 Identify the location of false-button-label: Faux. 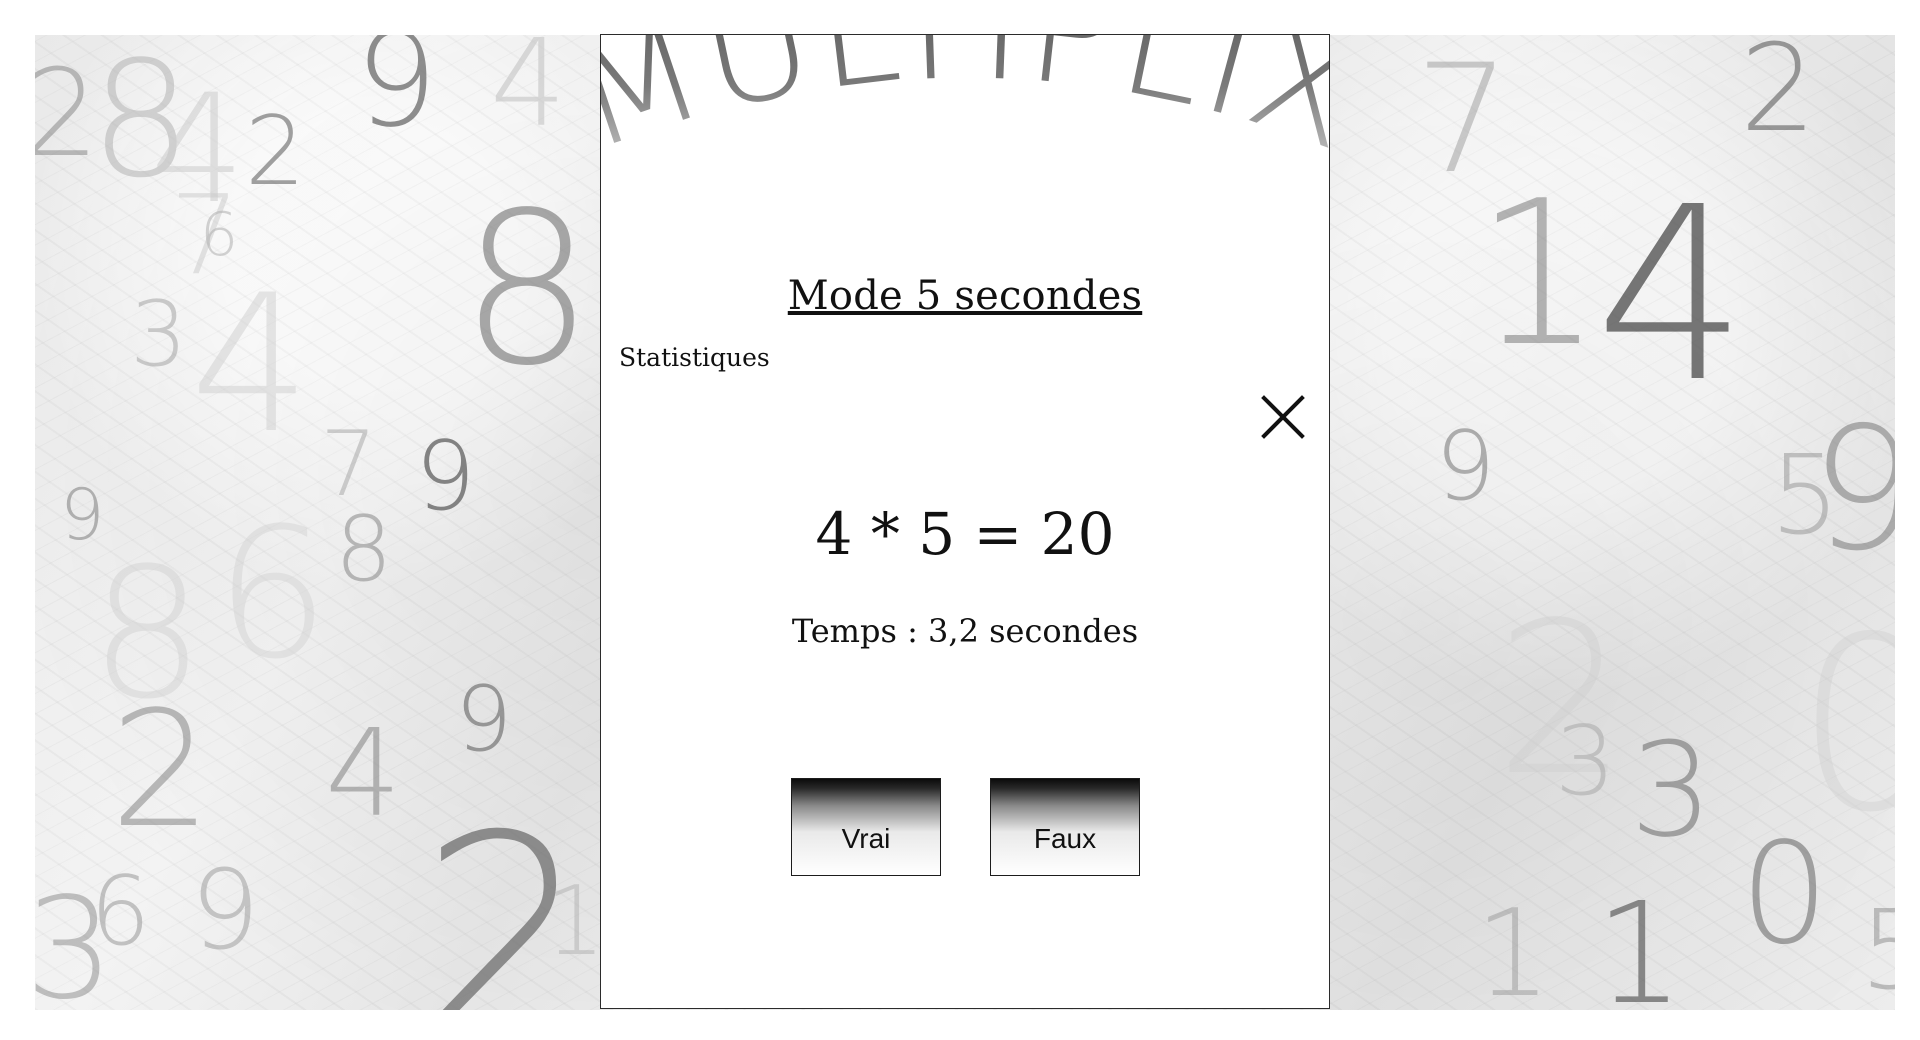
(1065, 838).